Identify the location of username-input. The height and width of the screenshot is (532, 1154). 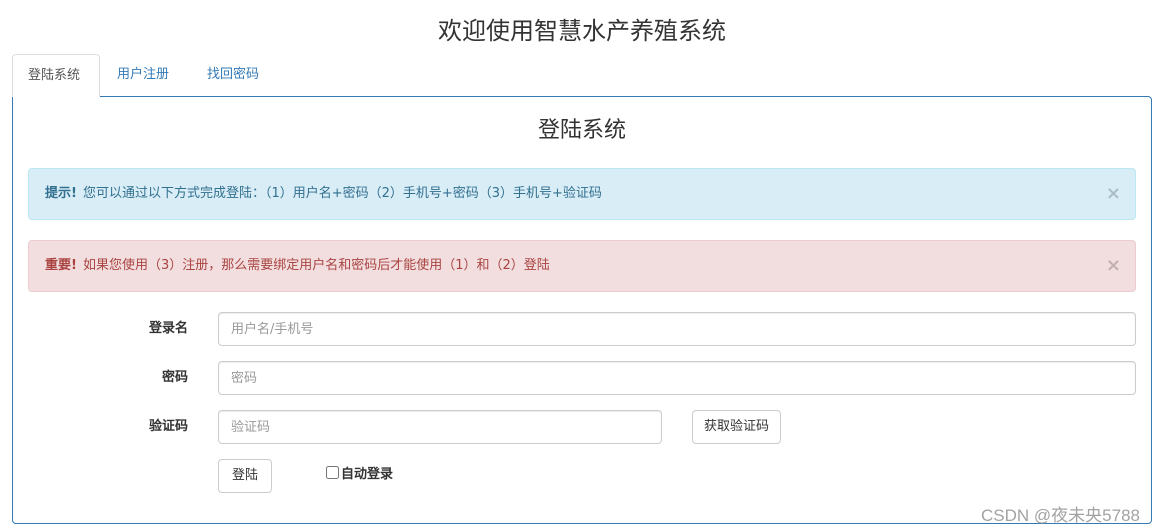
(677, 329).